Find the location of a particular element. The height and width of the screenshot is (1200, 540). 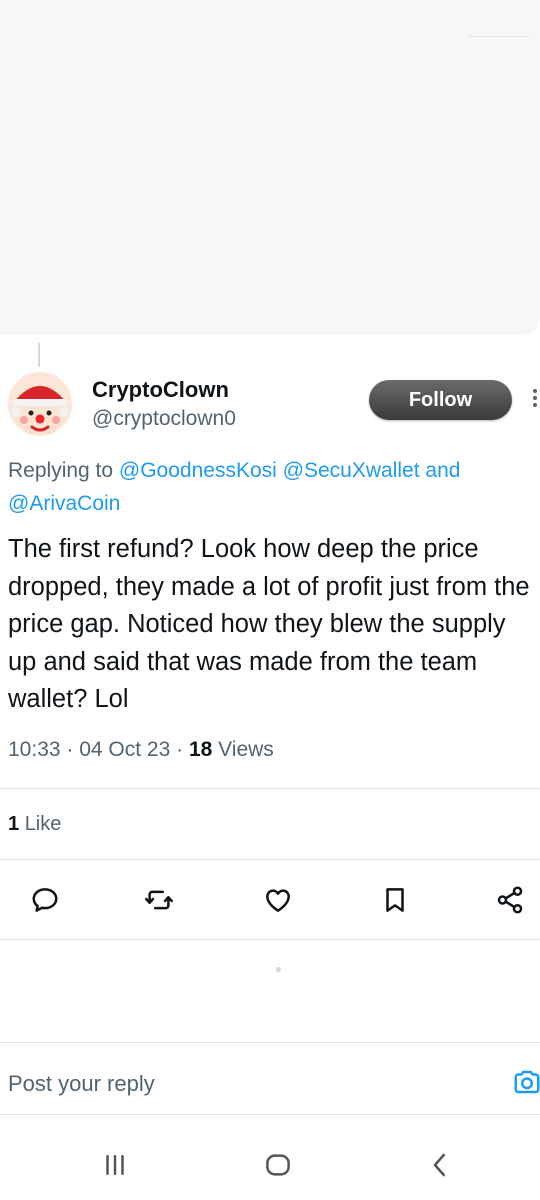

replying-to-prefix: Replying to is located at coordinates (61, 470).